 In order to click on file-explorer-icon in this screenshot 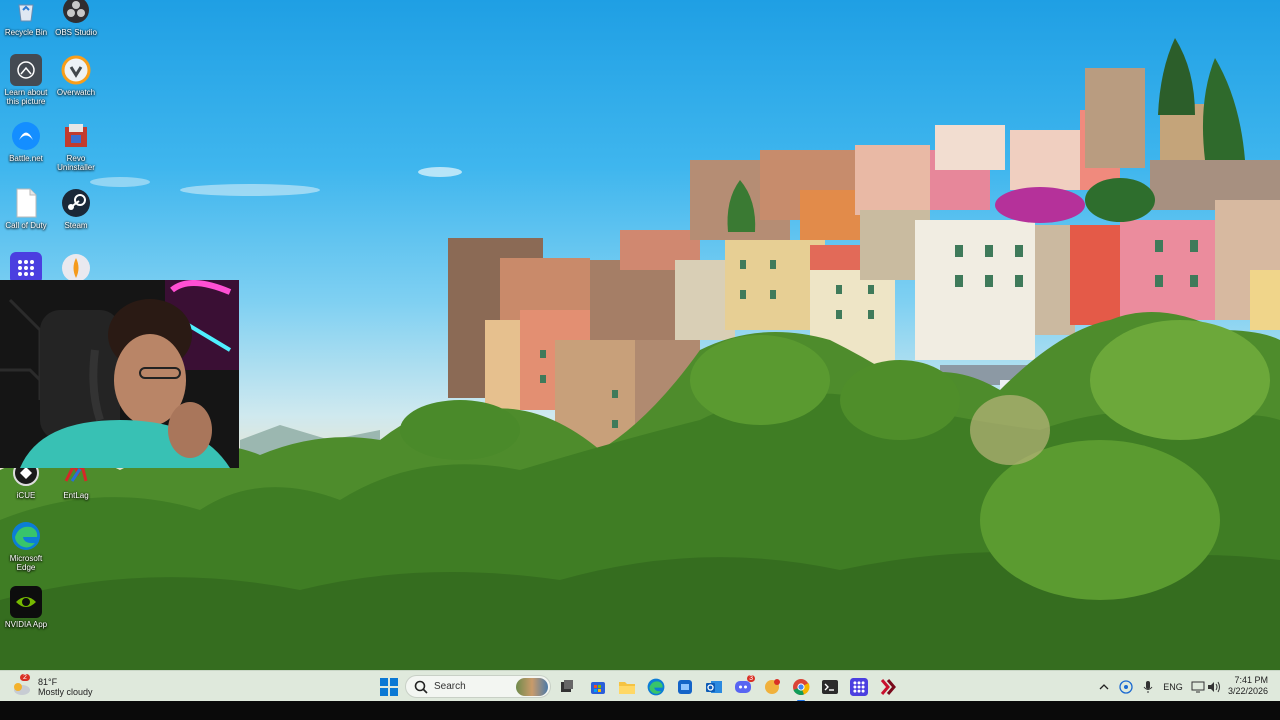, I will do `click(627, 688)`.